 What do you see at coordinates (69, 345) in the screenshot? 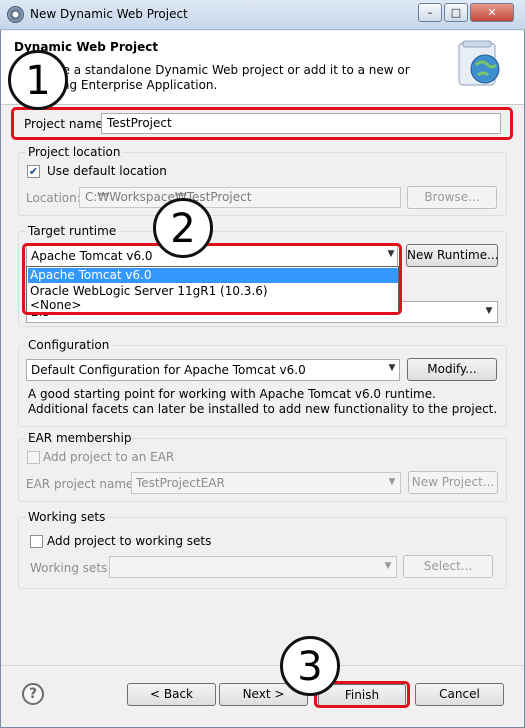
I see `configuration-title: Configuration` at bounding box center [69, 345].